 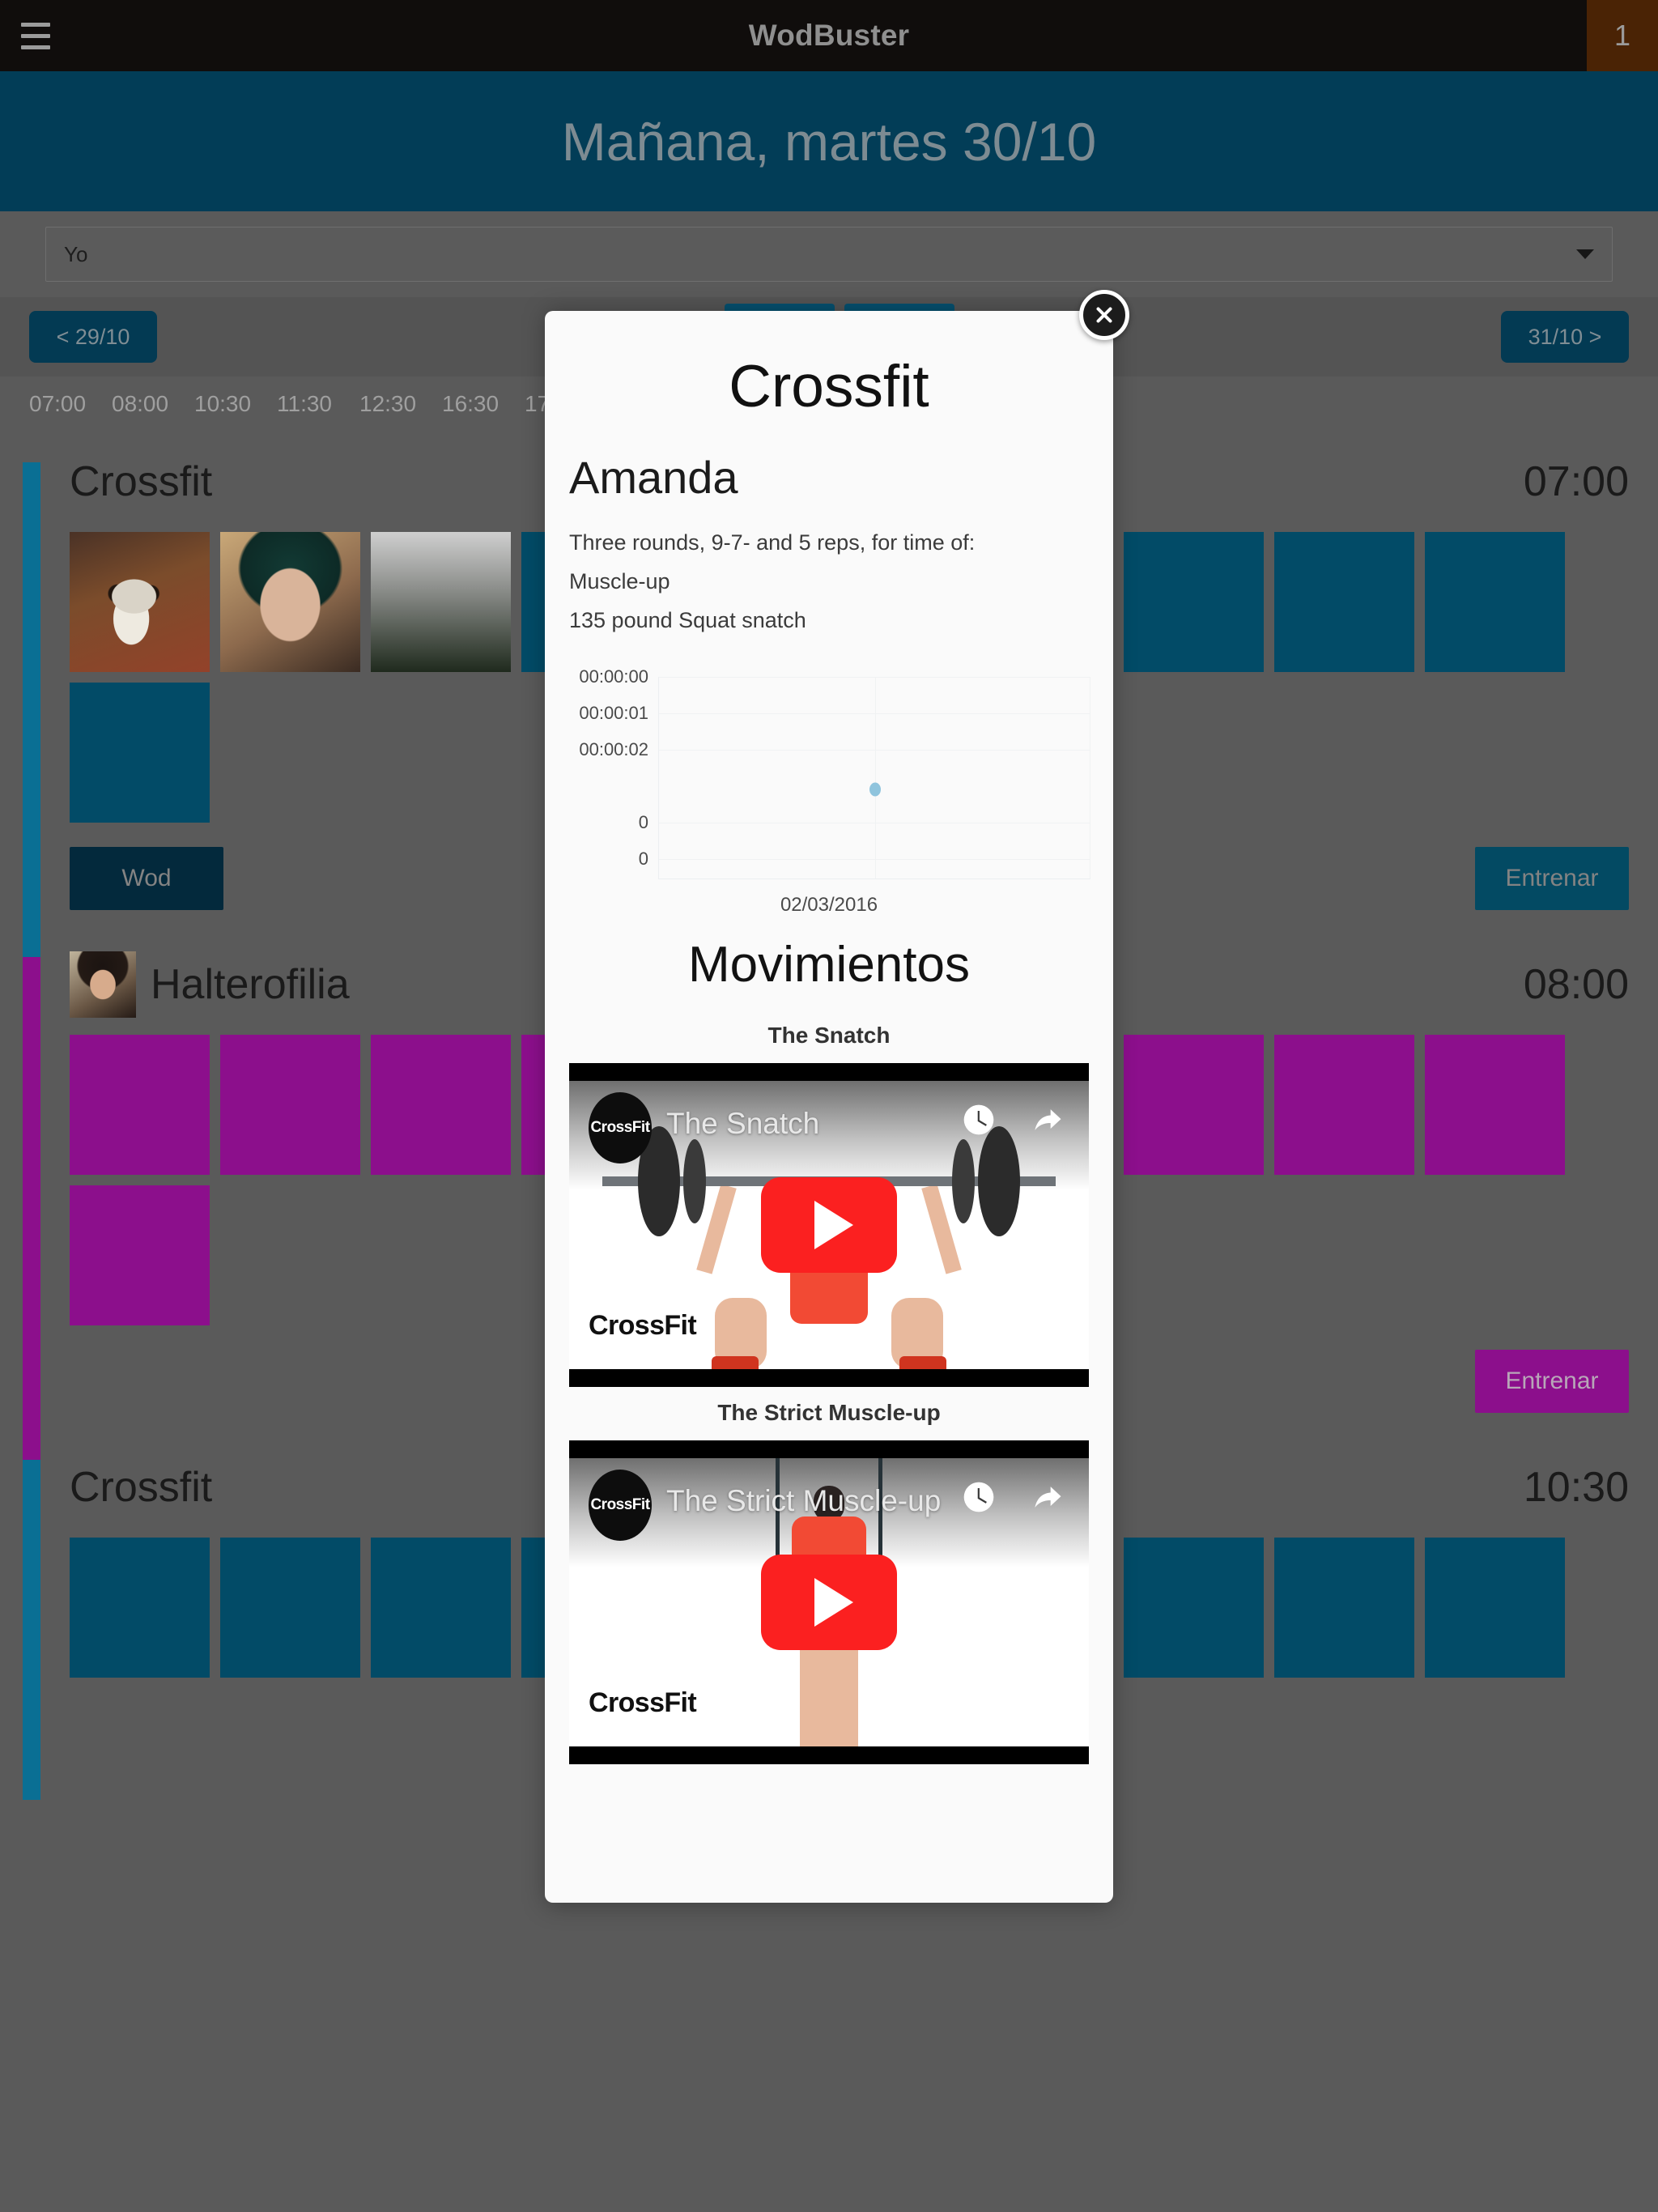 What do you see at coordinates (613, 677) in the screenshot?
I see `chart-y-tick: 00:00:00` at bounding box center [613, 677].